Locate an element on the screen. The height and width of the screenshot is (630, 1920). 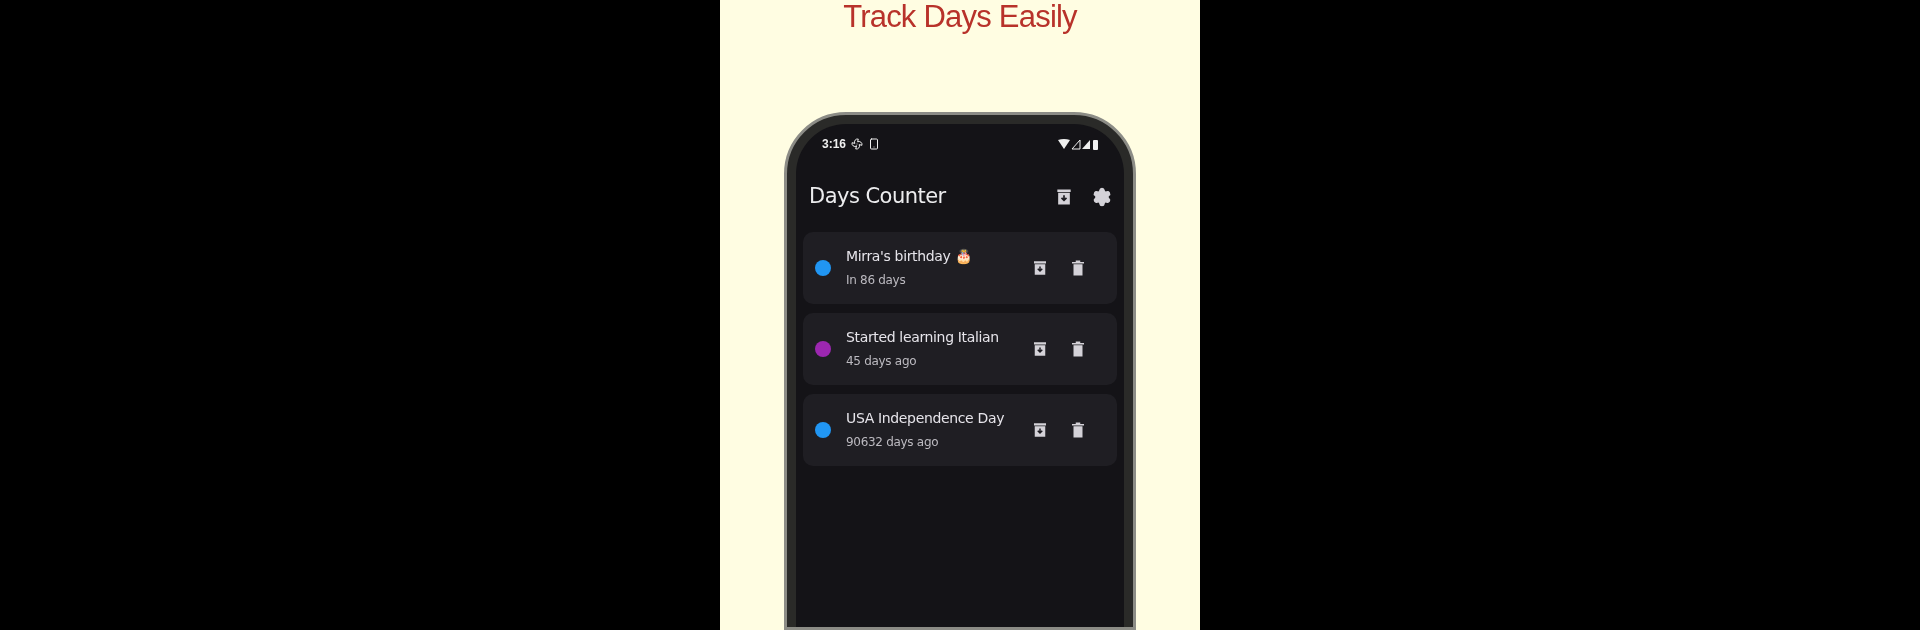
event-card: Started learning Italian 45 days ago is located at coordinates (960, 348).